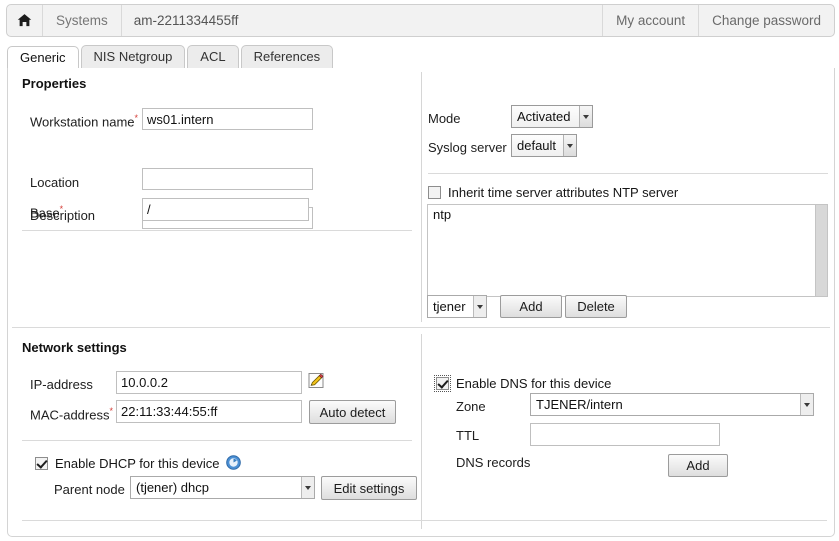  I want to click on dns-ttl-label: TTL, so click(468, 435).